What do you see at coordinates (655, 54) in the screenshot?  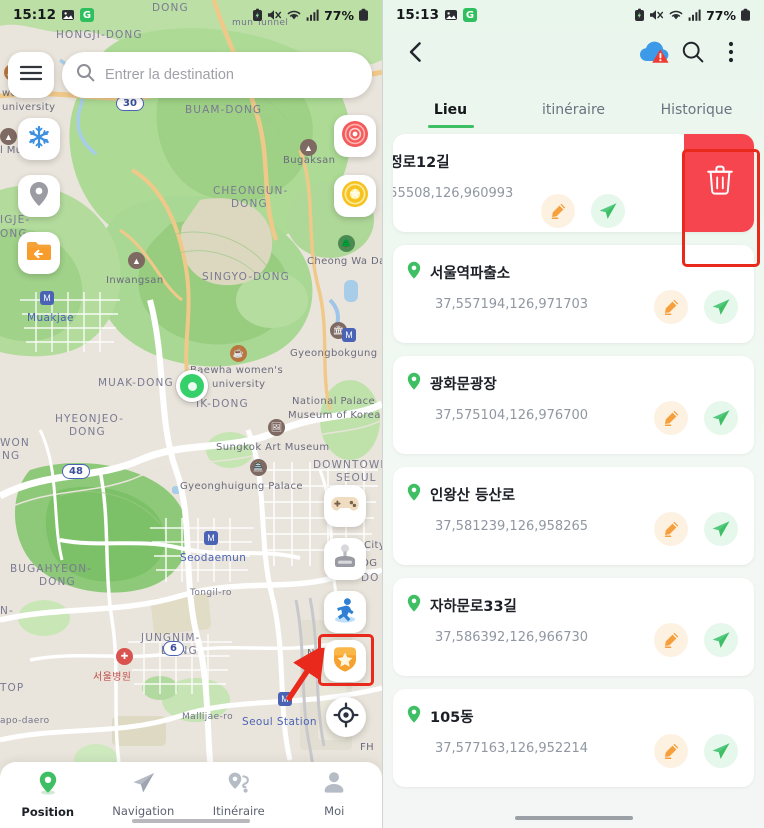 I see `cloud-warning-button` at bounding box center [655, 54].